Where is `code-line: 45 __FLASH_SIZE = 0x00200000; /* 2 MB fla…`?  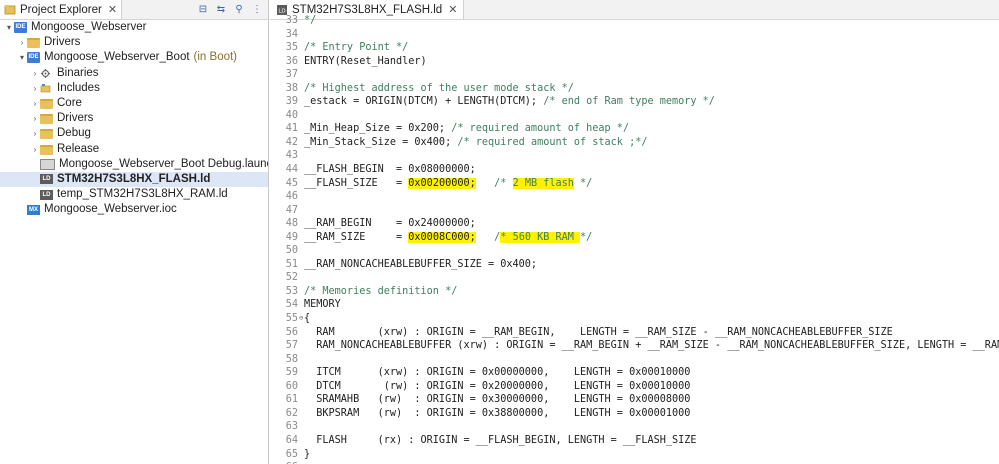
code-line: 45 __FLASH_SIZE = 0x00200000; /* 2 MB fla… is located at coordinates (634, 184).